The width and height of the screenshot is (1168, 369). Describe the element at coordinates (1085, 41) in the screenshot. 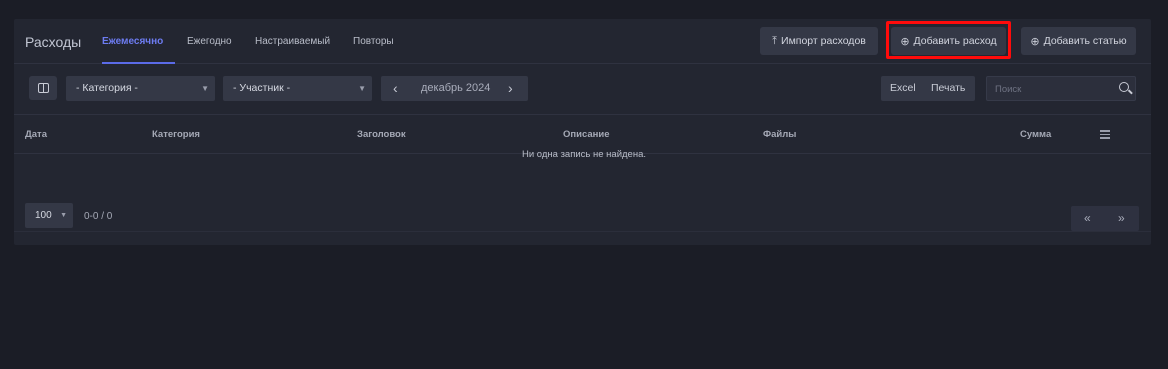

I see `add-item-label: Добавить статью` at that location.